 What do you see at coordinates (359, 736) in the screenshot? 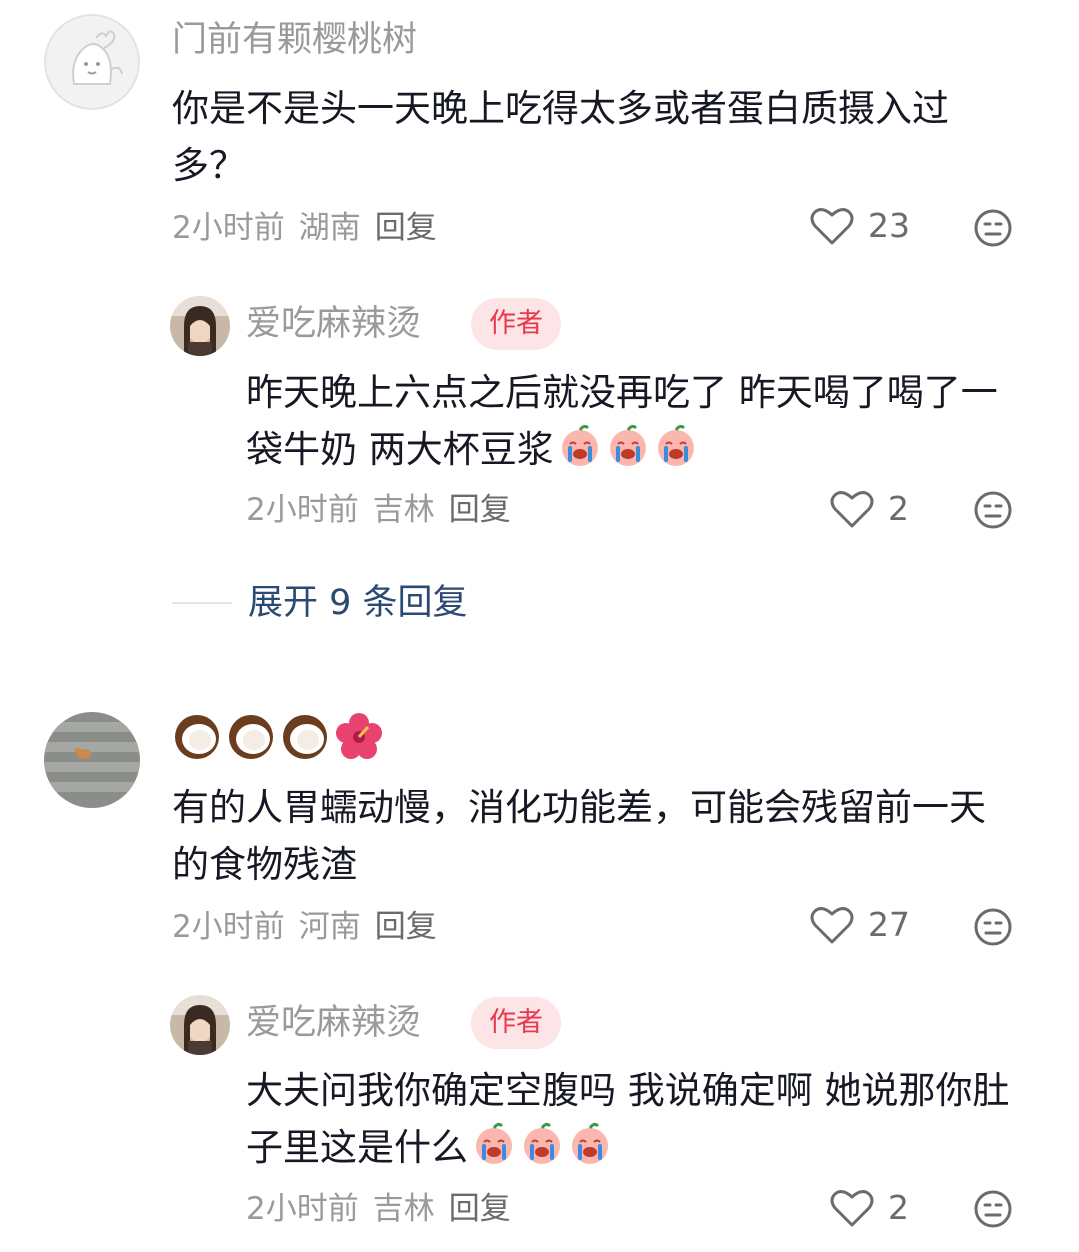
I see `hibiscus-icon` at bounding box center [359, 736].